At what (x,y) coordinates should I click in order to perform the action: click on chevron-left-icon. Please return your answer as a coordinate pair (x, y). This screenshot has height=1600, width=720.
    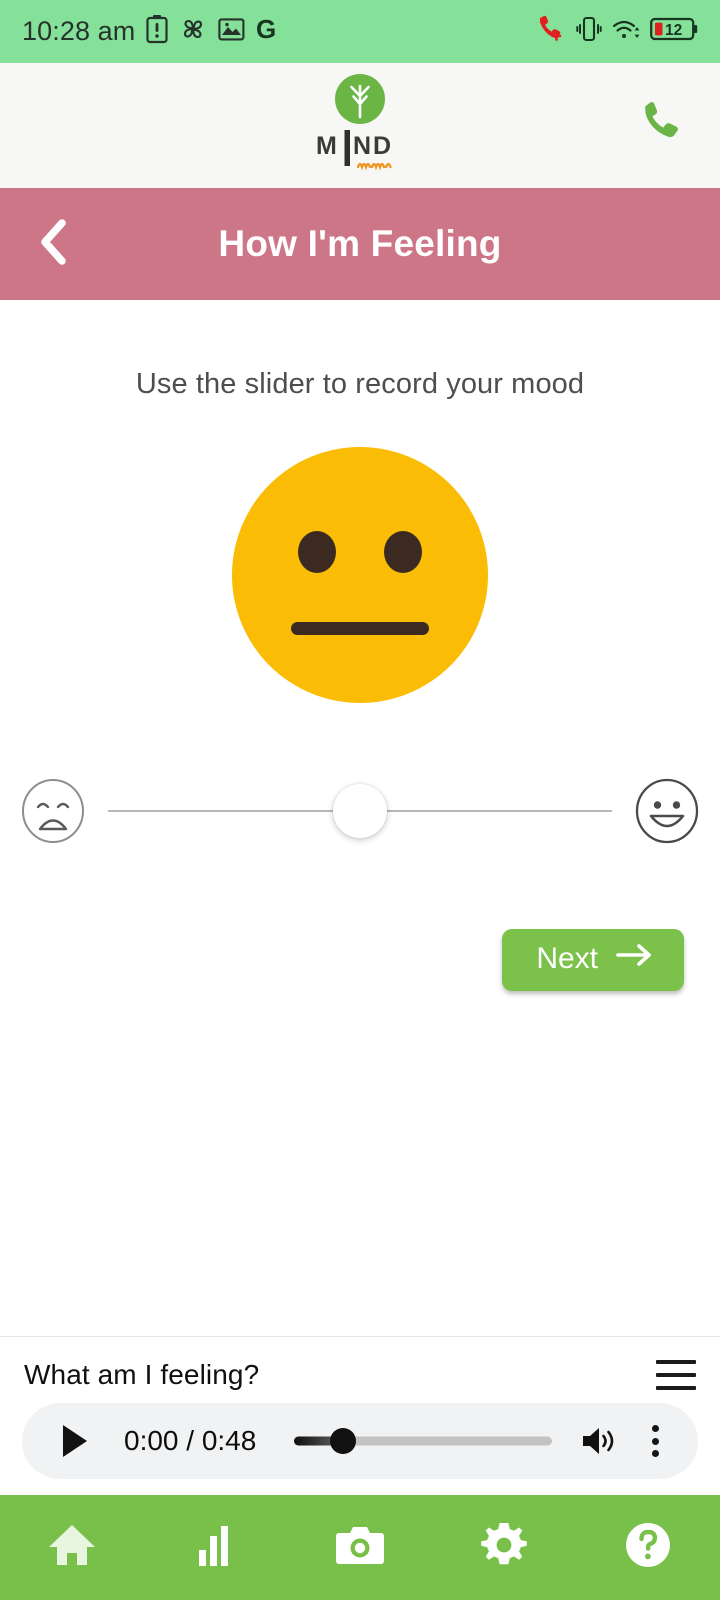
    Looking at the image, I should click on (54, 244).